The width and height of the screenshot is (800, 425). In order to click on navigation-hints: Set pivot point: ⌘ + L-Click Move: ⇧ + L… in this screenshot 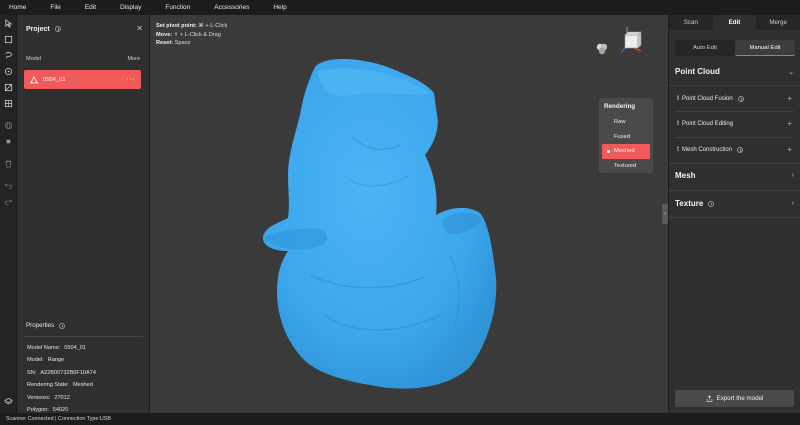, I will do `click(191, 35)`.